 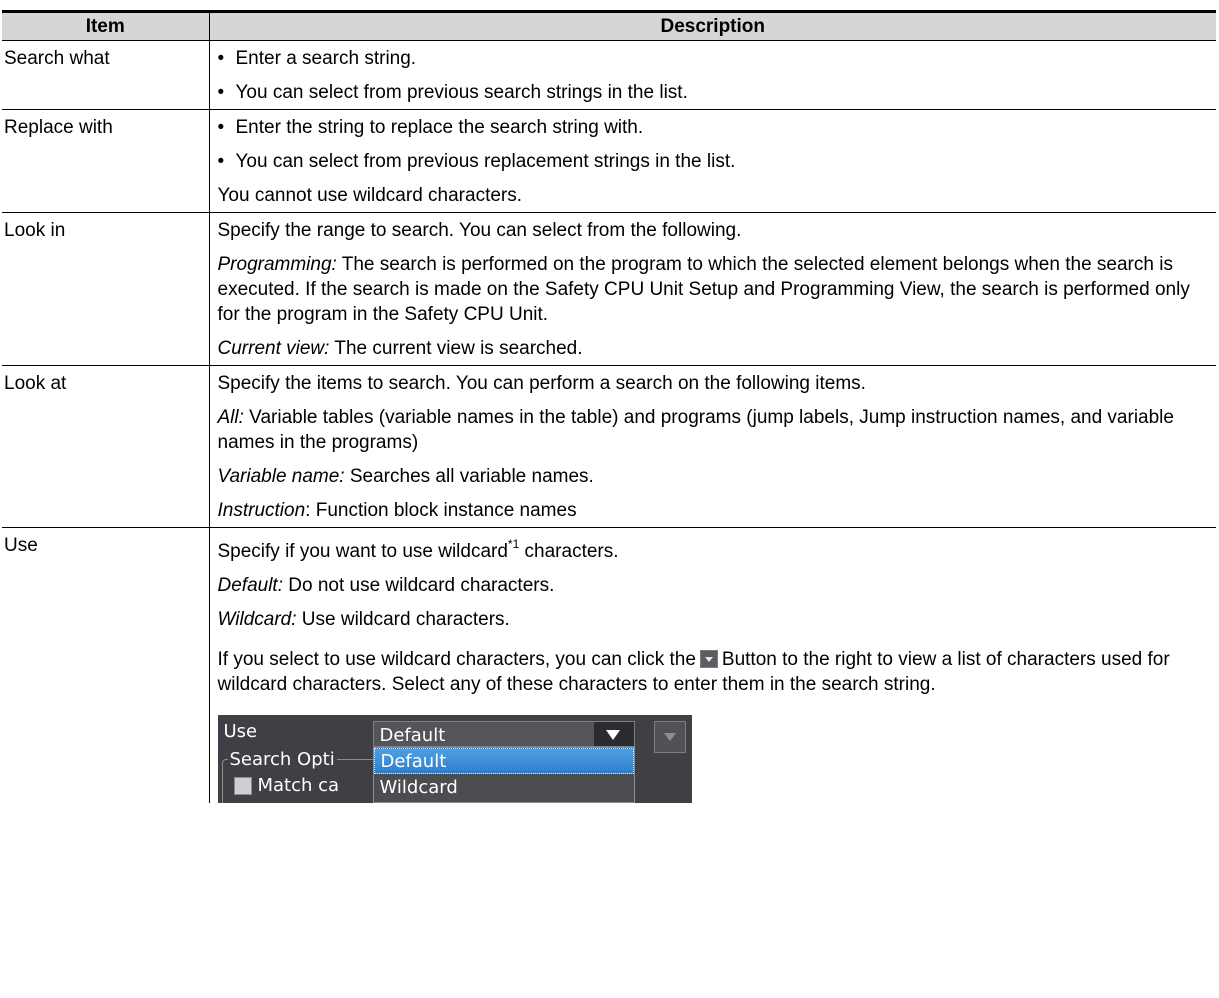 What do you see at coordinates (503, 734) in the screenshot?
I see `use-combo-box: Default` at bounding box center [503, 734].